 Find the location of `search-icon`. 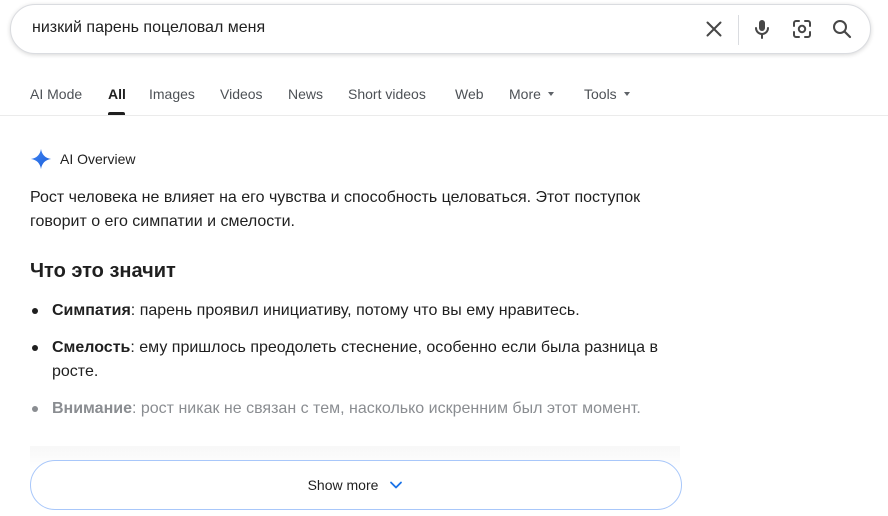

search-icon is located at coordinates (842, 29).